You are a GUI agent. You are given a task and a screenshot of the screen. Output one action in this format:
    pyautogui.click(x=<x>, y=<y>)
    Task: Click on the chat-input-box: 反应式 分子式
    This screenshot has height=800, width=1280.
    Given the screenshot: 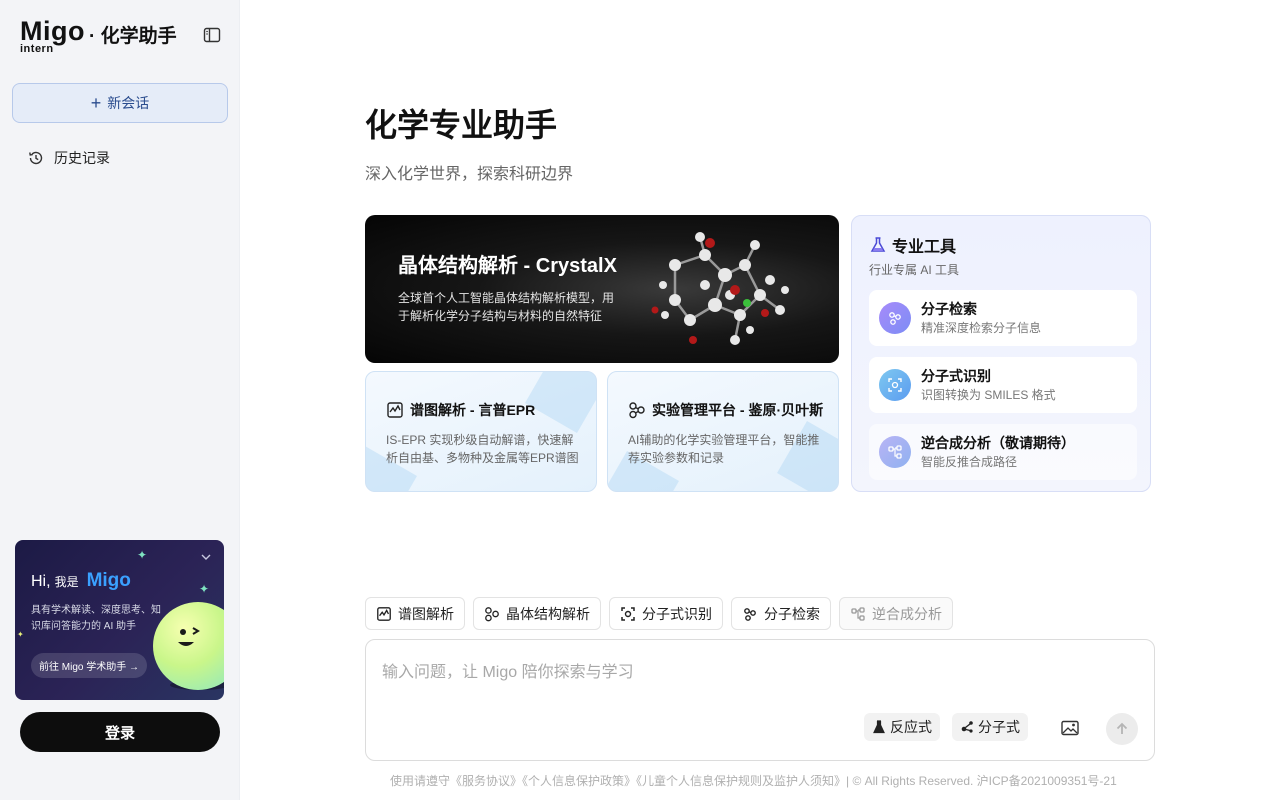 What is the action you would take?
    pyautogui.click(x=760, y=700)
    